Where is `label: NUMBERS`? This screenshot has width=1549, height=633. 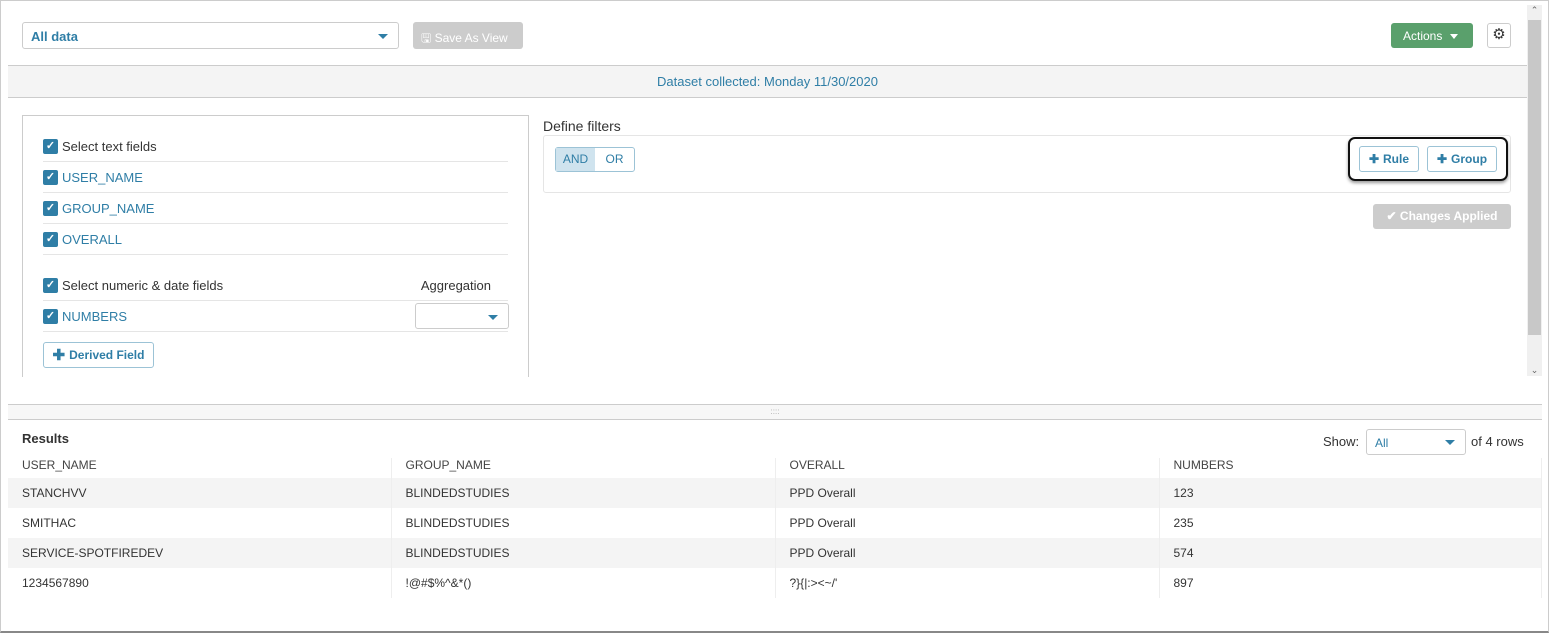 label: NUMBERS is located at coordinates (95, 316).